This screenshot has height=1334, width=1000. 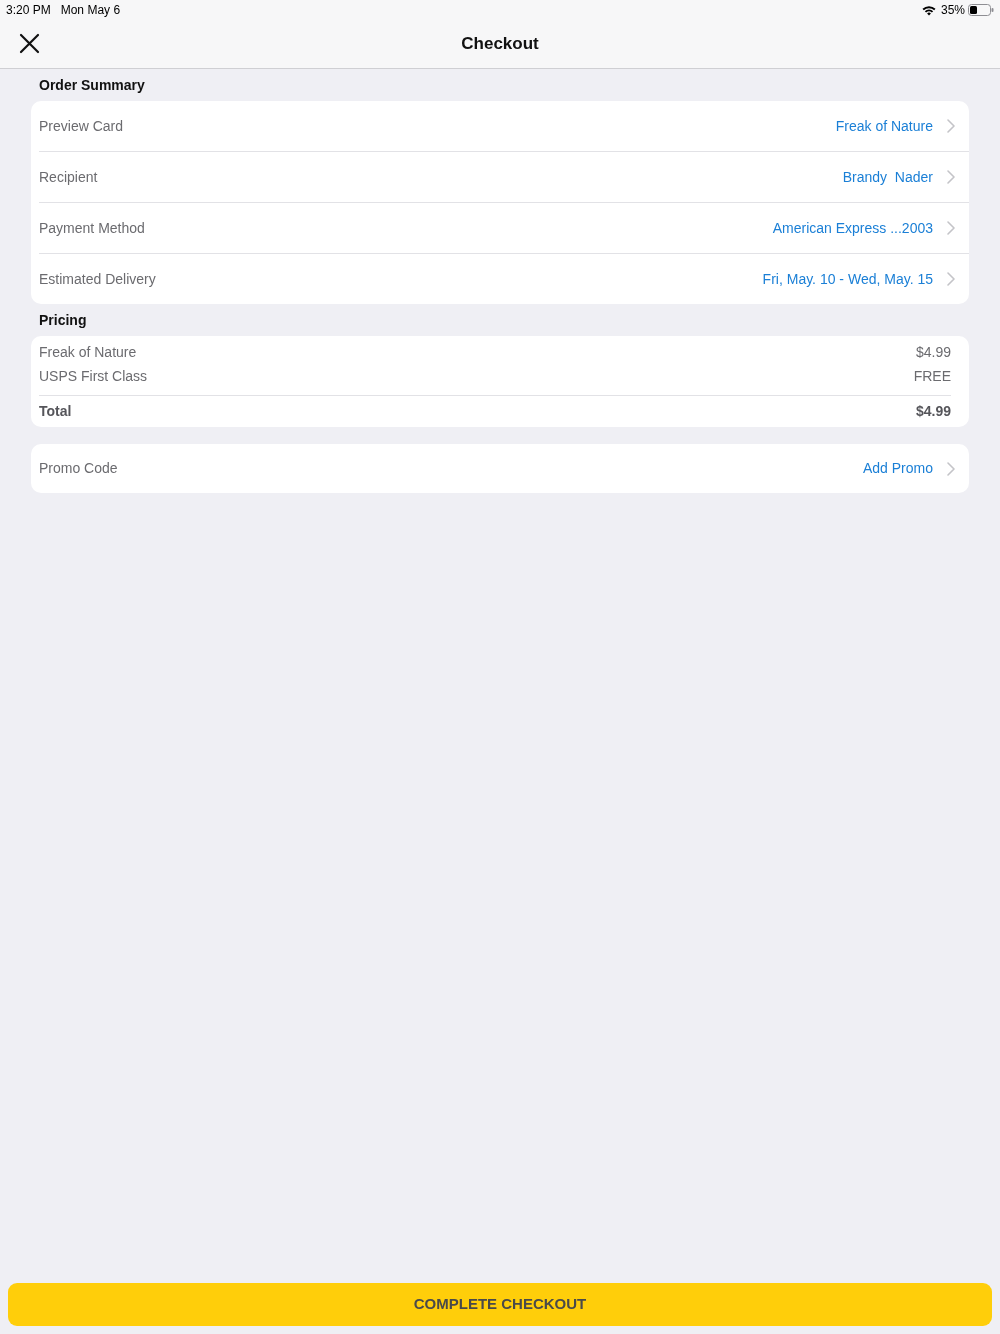 I want to click on section-heading: Pricing, so click(x=63, y=320).